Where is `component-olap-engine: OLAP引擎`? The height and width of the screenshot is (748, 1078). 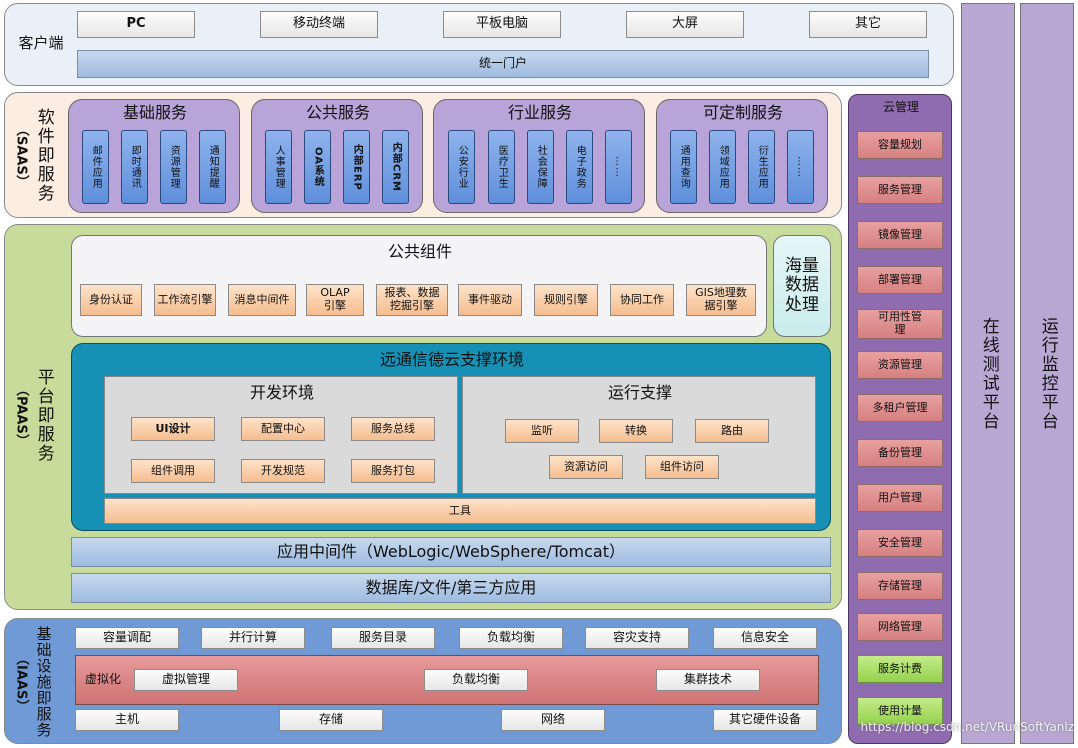 component-olap-engine: OLAP引擎 is located at coordinates (335, 300).